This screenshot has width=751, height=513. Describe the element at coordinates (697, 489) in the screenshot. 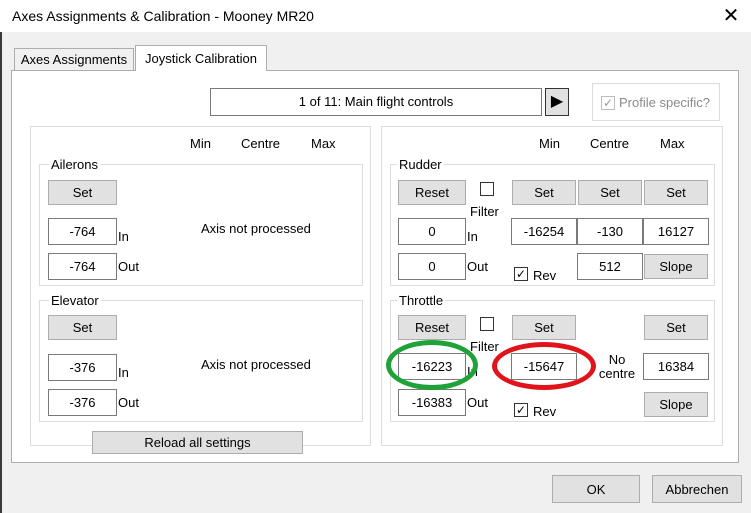

I see `cancel-button: Abbrechen` at that location.